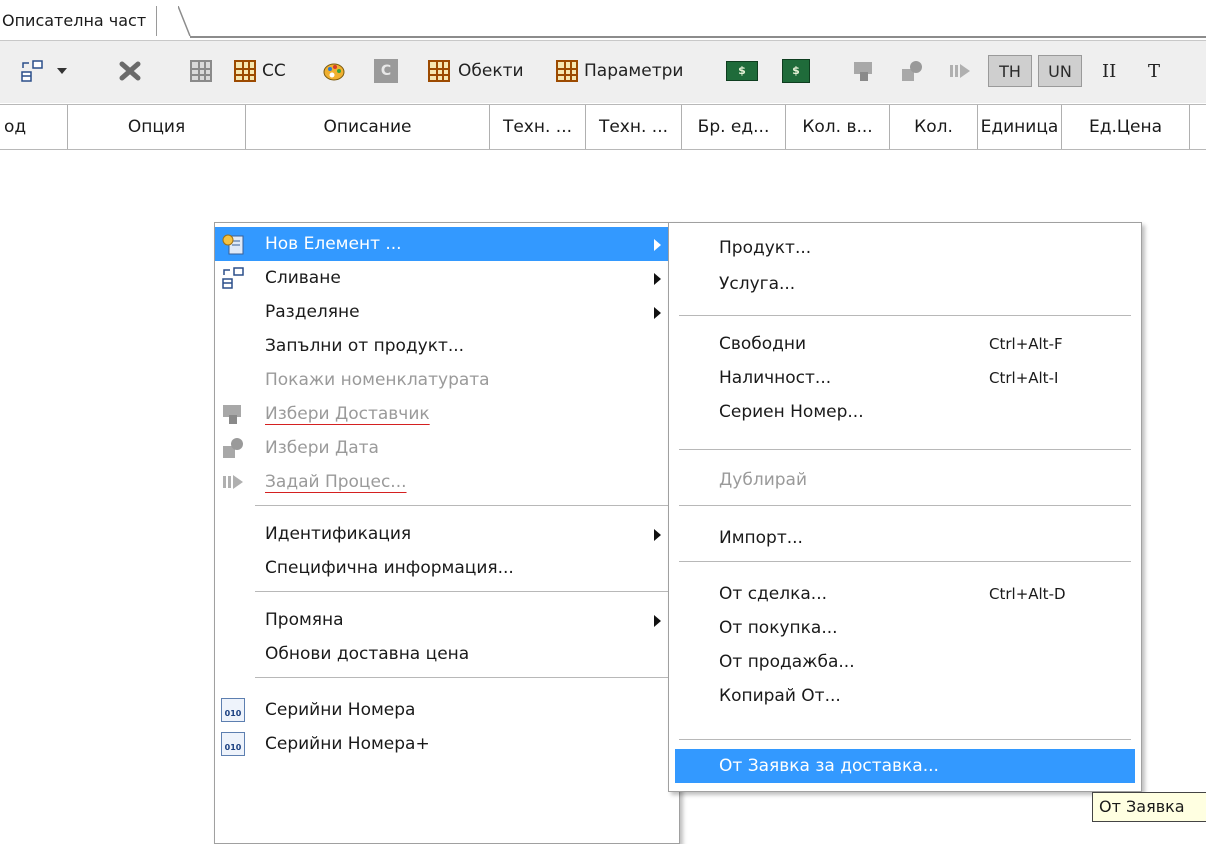  Describe the element at coordinates (905, 594) in the screenshot. I see `submenu-item-from-deal: От сделка... Ctrl+Alt-D` at that location.